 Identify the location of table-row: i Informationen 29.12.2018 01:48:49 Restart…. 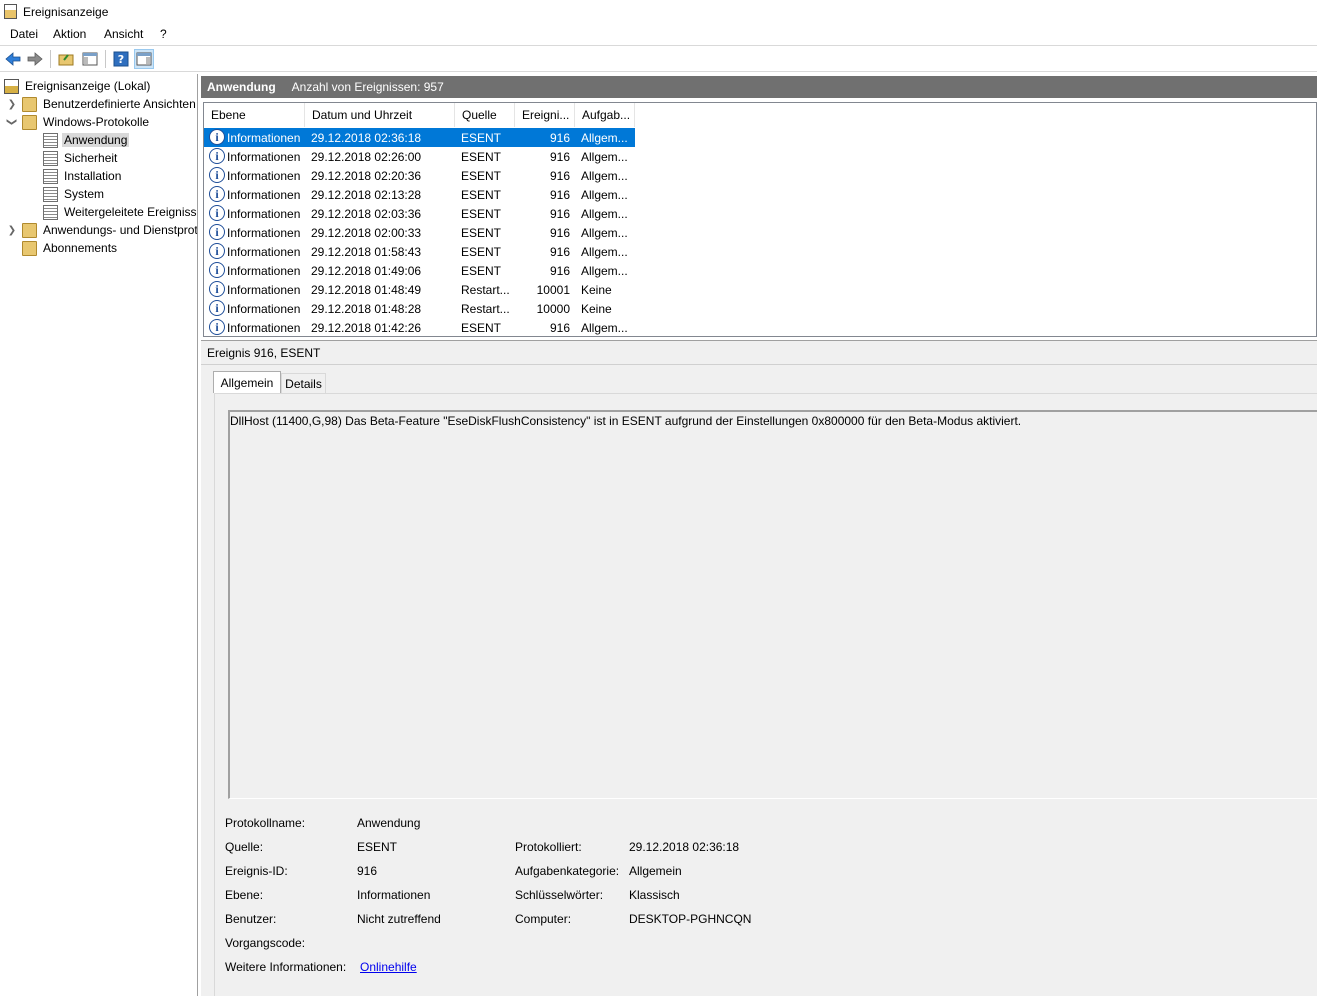
(419, 289).